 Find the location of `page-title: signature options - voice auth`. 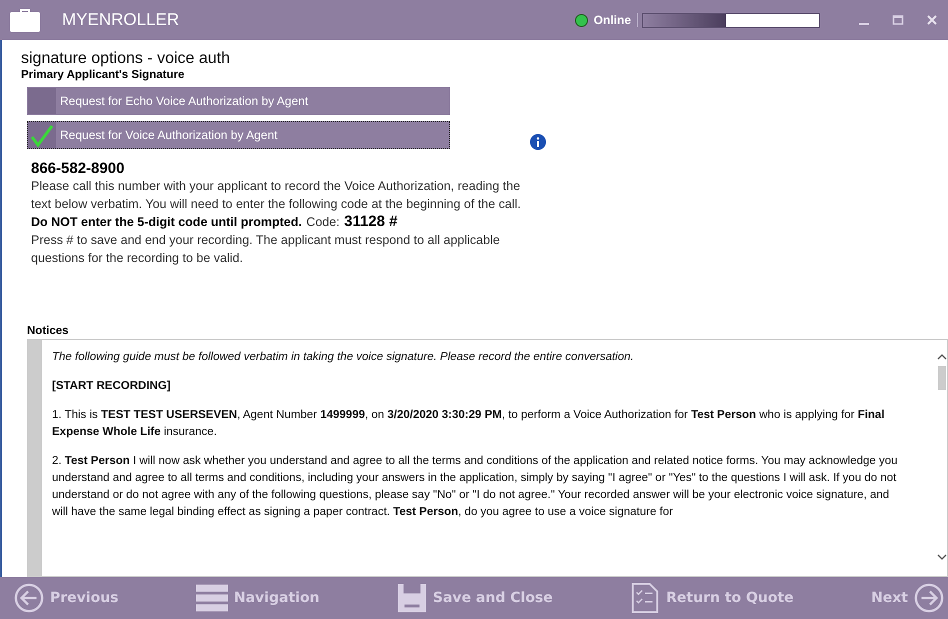

page-title: signature options - voice auth is located at coordinates (126, 59).